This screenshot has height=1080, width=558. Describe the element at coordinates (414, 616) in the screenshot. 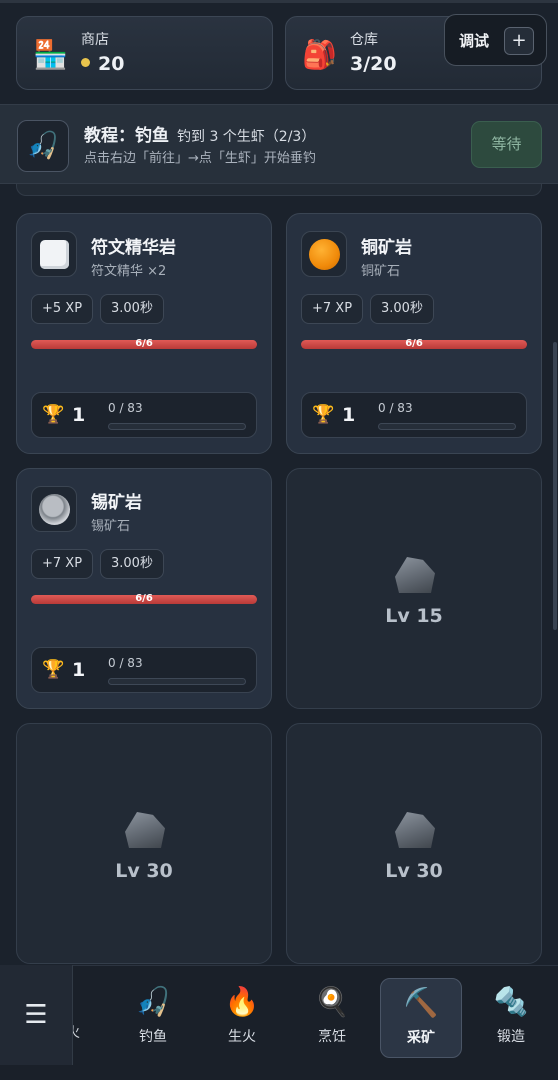

I see `required-level: Lv 15` at that location.